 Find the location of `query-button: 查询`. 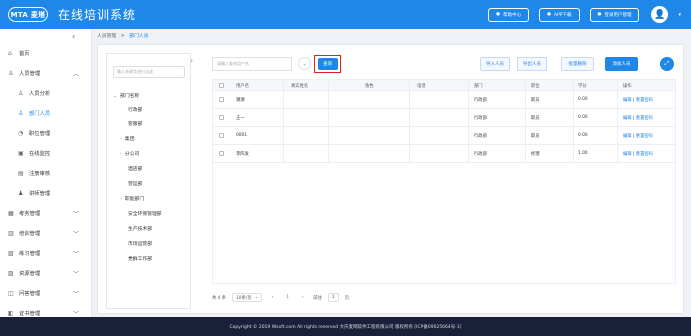

query-button: 查询 is located at coordinates (327, 64).